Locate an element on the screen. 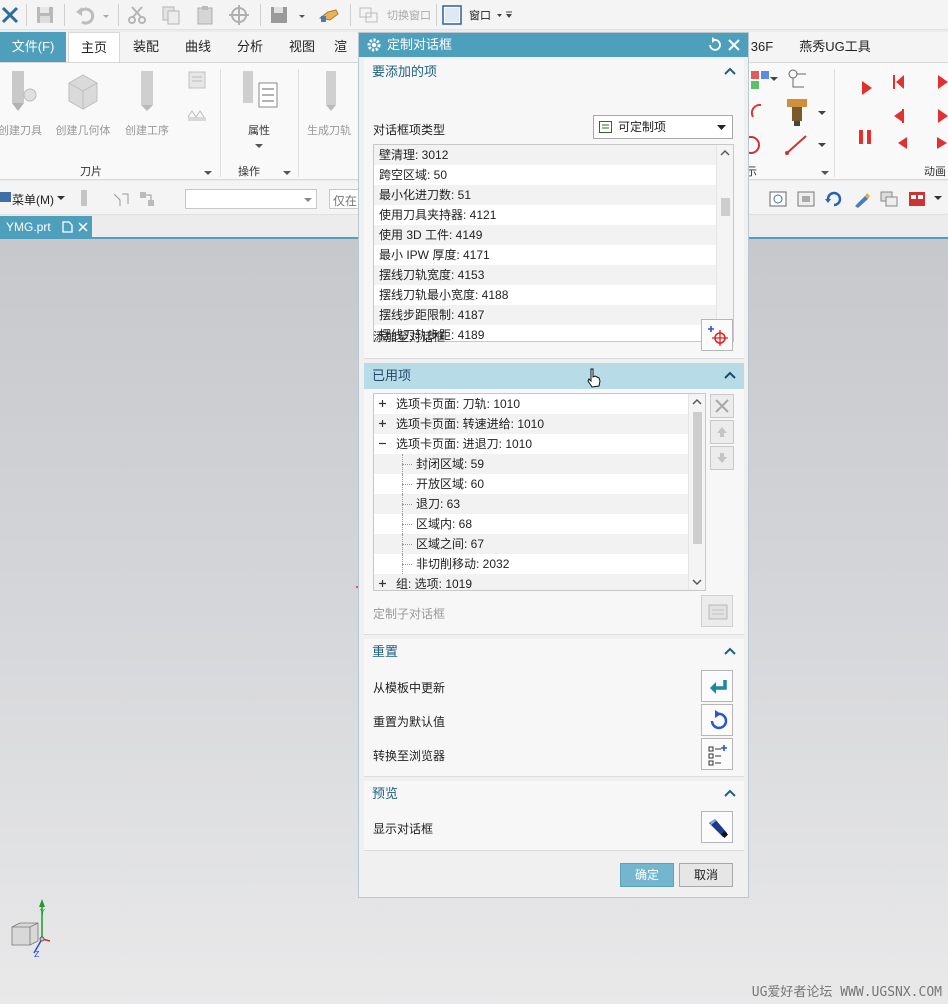 This screenshot has width=948, height=1004. list-item: 壁清理: 3012 is located at coordinates (545, 155).